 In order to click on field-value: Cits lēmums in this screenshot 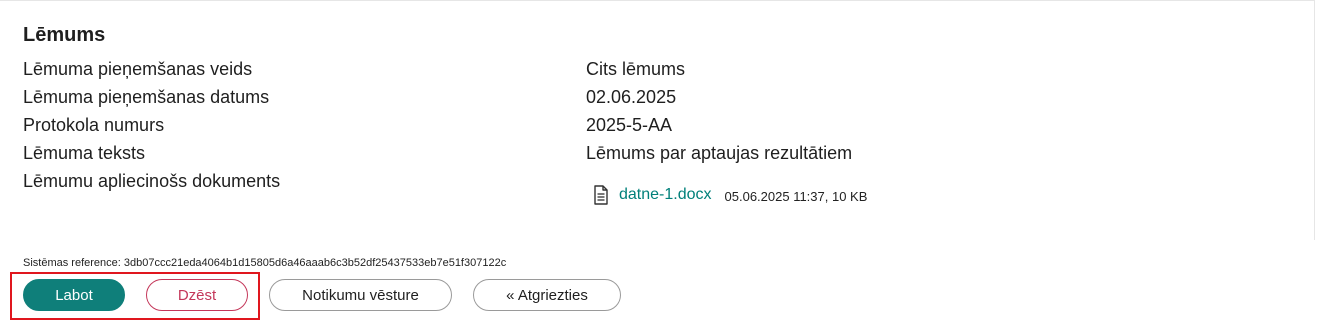, I will do `click(636, 69)`.